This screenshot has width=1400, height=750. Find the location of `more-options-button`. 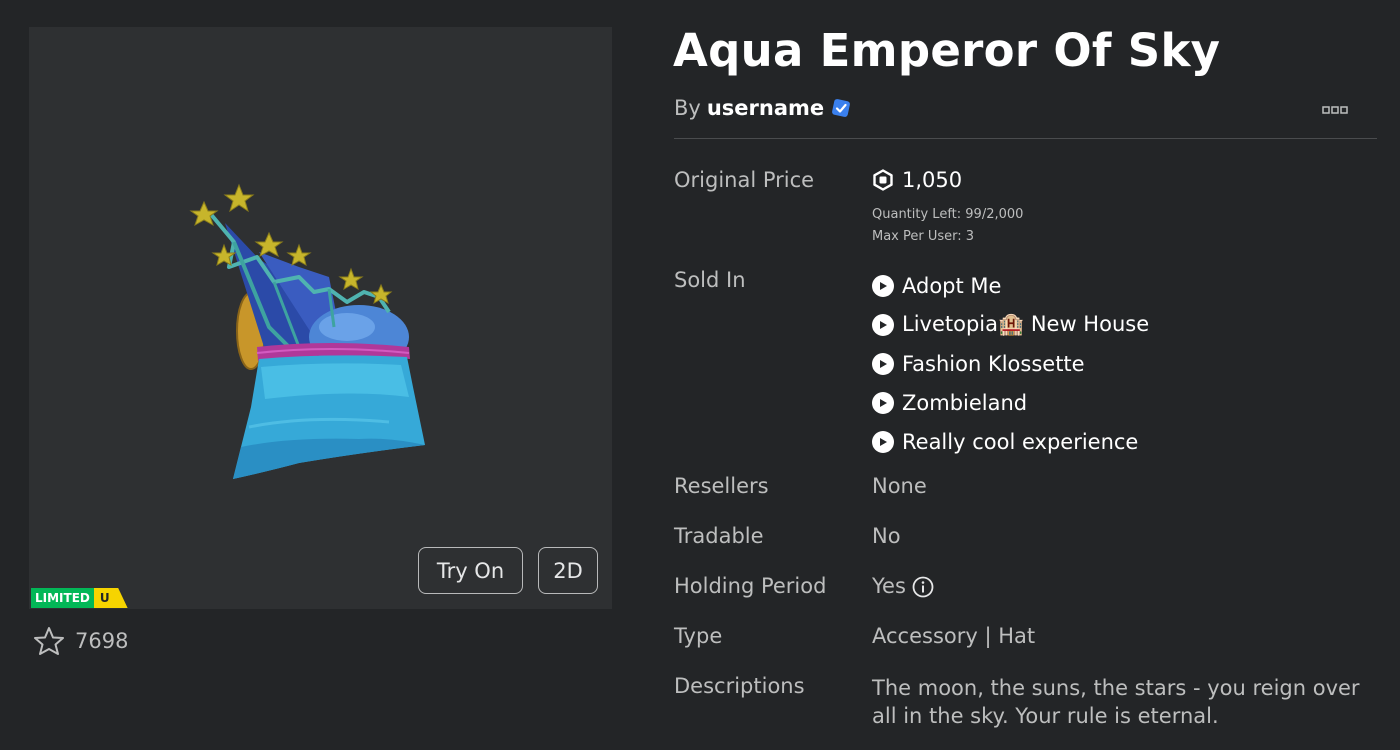

more-options-button is located at coordinates (1335, 110).